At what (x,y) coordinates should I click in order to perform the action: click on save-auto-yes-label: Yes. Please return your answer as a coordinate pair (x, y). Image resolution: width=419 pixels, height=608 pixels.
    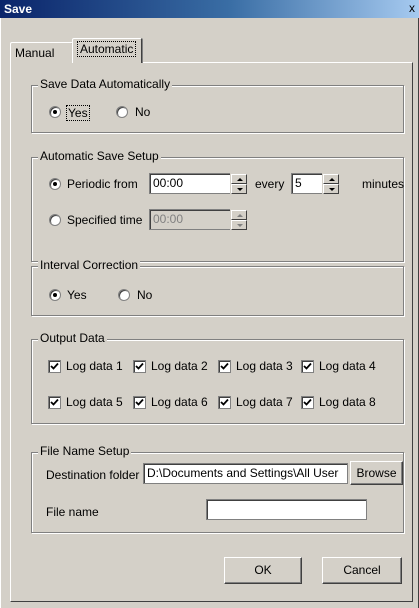
    Looking at the image, I should click on (78, 113).